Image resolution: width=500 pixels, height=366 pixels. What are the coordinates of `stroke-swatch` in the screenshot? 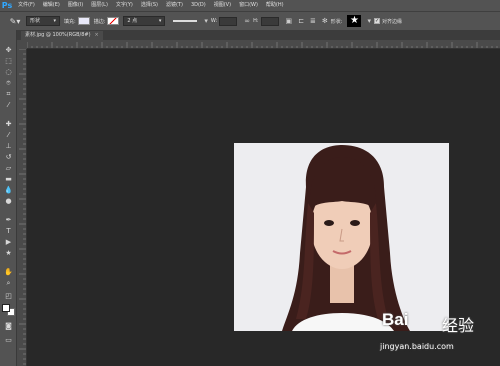 It's located at (113, 21).